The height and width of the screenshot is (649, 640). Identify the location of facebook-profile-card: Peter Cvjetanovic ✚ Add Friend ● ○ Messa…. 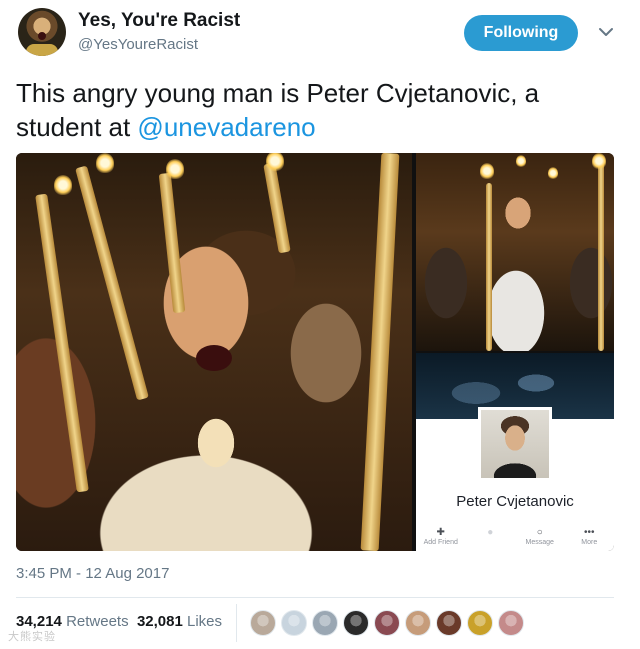
(515, 452).